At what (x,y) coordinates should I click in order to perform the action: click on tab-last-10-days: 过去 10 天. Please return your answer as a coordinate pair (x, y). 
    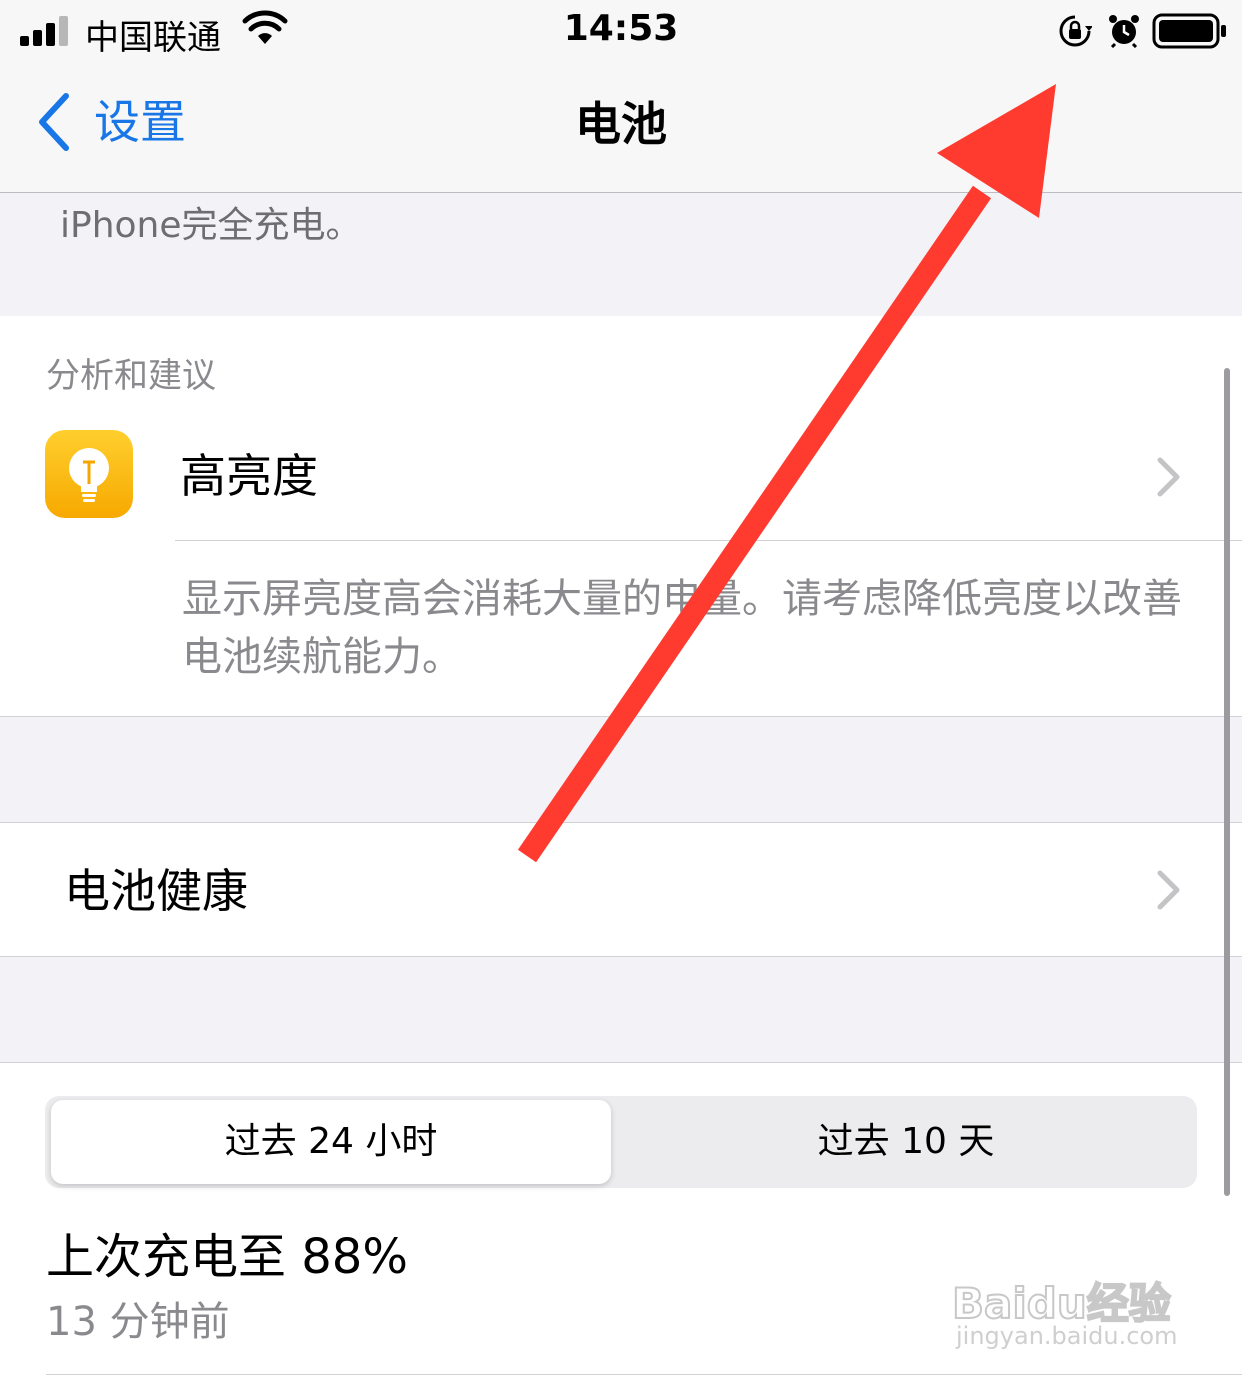
    Looking at the image, I should click on (906, 1142).